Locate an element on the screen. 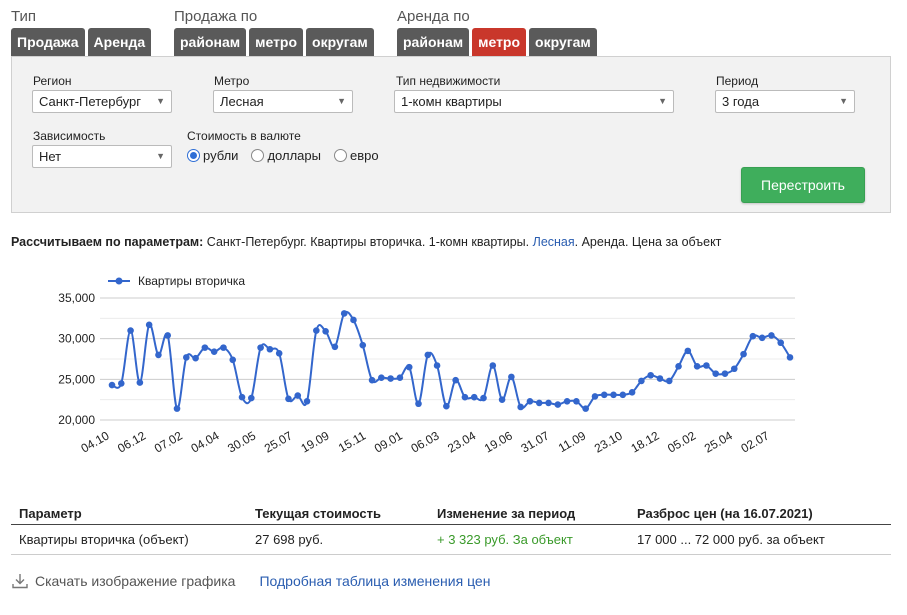 The image size is (907, 615). region-select: Санкт-Петербург ▼ is located at coordinates (102, 101).